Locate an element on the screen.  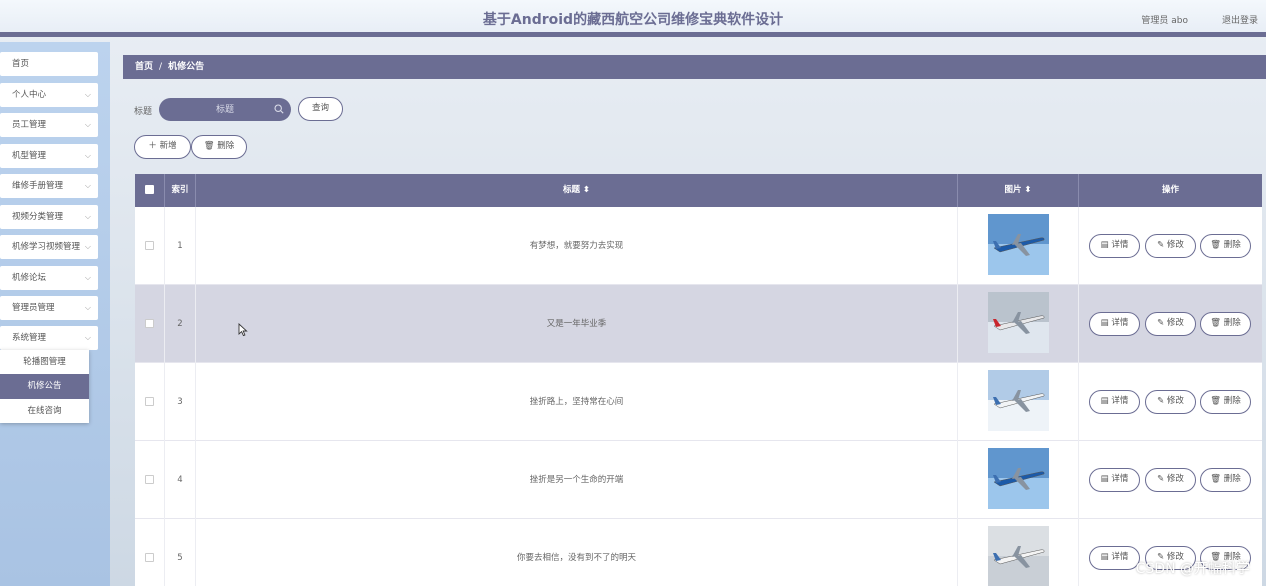
logout-link: 退出登录 is located at coordinates (1240, 19).